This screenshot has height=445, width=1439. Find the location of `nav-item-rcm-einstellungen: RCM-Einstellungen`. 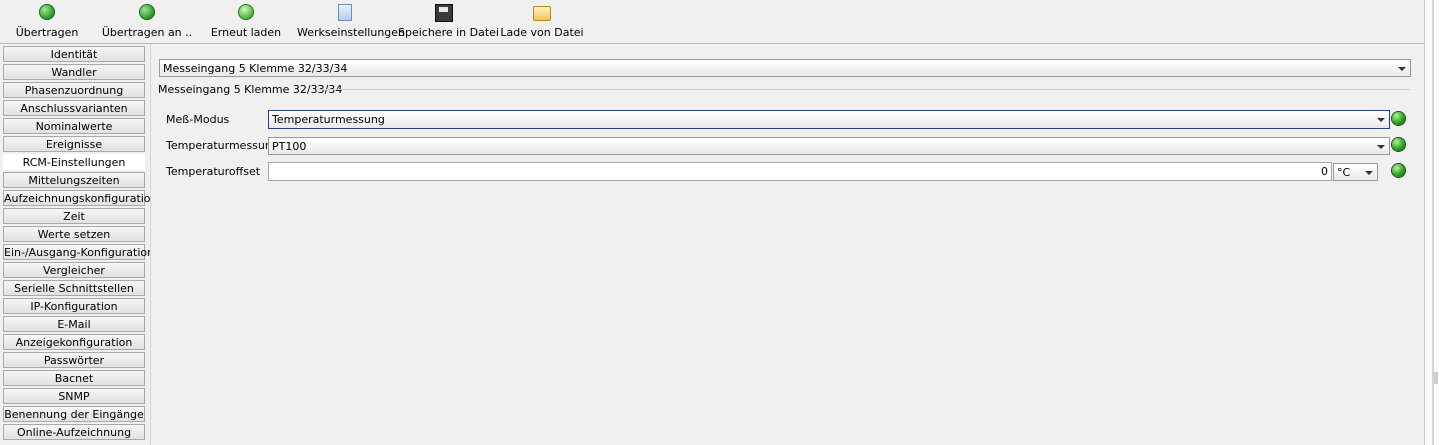

nav-item-rcm-einstellungen: RCM-Einstellungen is located at coordinates (74, 162).